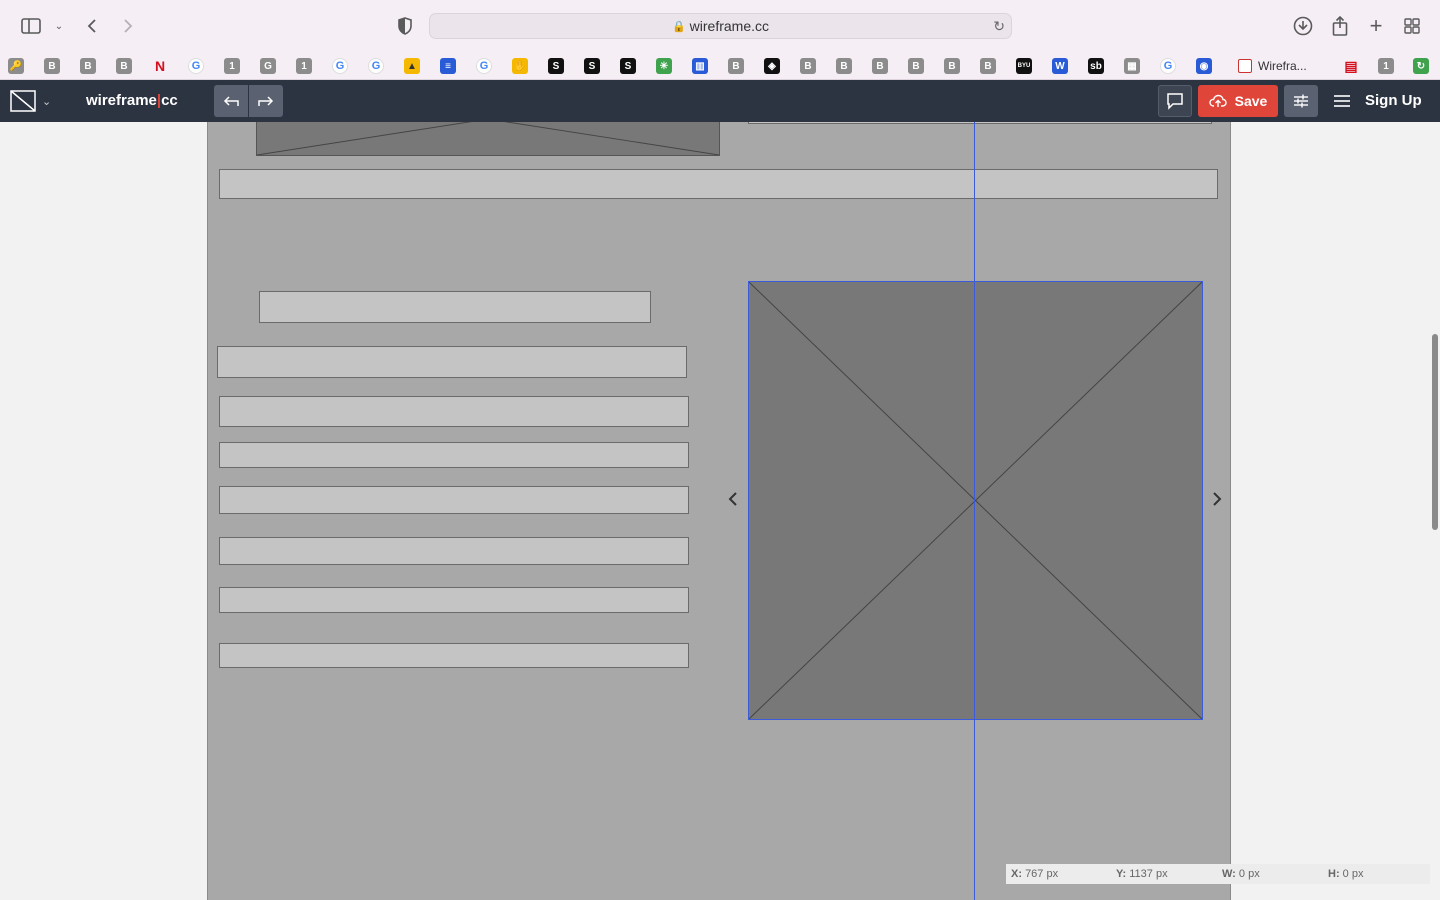 This screenshot has width=1440, height=900. What do you see at coordinates (448, 66) in the screenshot?
I see `google-docs-icon: ≡` at bounding box center [448, 66].